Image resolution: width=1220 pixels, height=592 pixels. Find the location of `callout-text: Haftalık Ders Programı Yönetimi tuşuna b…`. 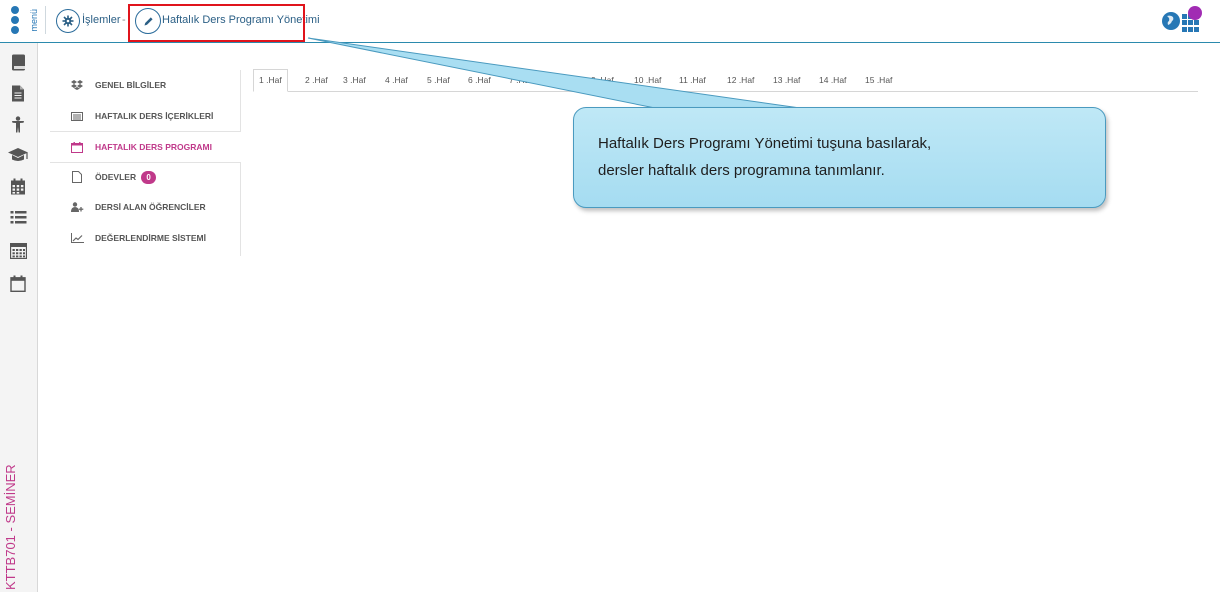

callout-text: Haftalık Ders Programı Yönetimi tuşuna b… is located at coordinates (843, 157).